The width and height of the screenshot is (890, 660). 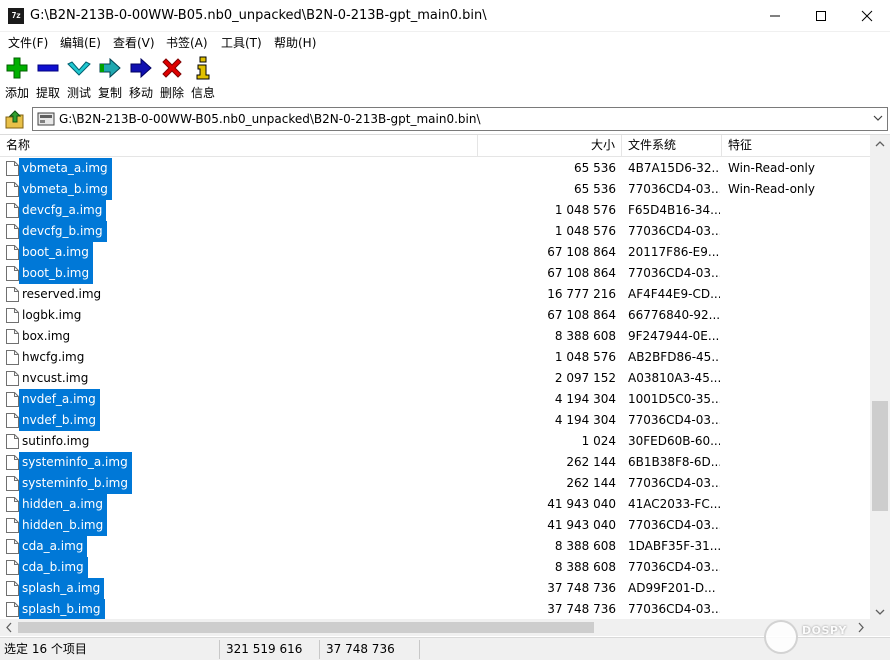 I want to click on copy-button: 复制, so click(x=110, y=77).